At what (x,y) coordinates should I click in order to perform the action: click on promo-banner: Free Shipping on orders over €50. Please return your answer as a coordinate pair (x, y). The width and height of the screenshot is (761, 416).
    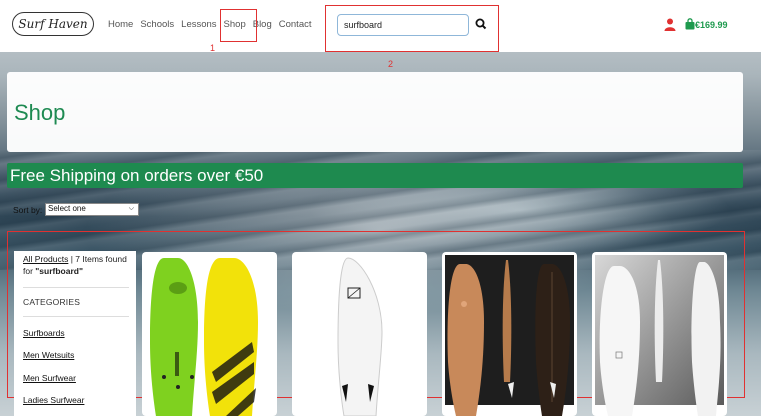
    Looking at the image, I should click on (375, 175).